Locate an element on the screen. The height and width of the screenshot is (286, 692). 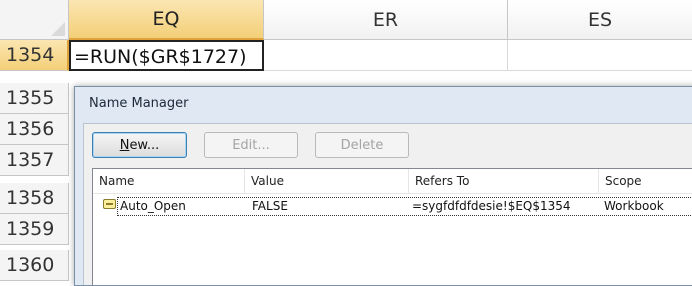
names-list-header: Name Value Refers To Scope is located at coordinates (392, 181).